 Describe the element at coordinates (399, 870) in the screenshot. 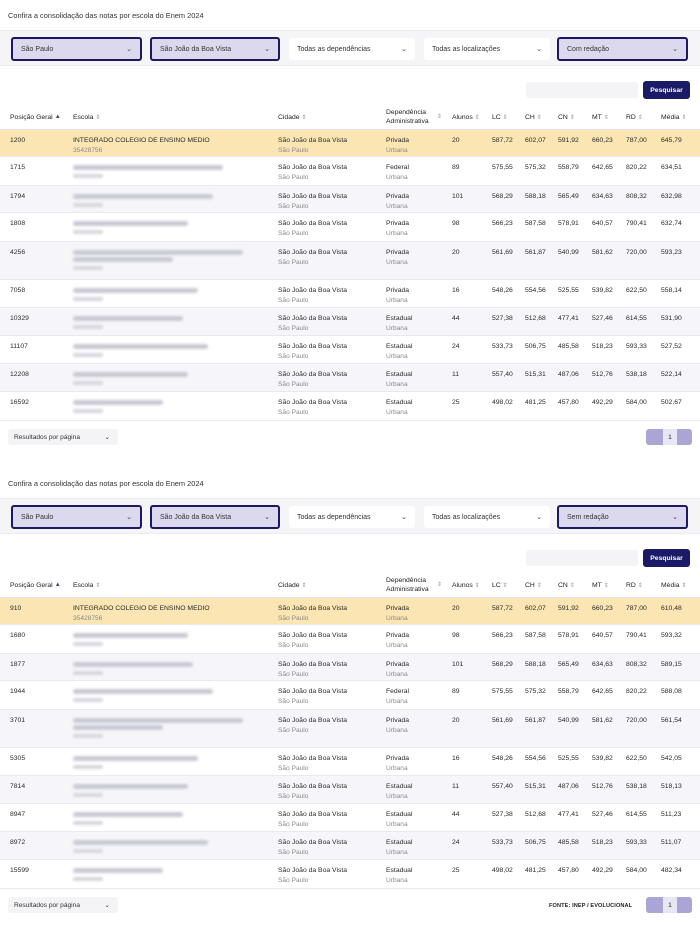

I see `dependency-value: Estadual` at that location.